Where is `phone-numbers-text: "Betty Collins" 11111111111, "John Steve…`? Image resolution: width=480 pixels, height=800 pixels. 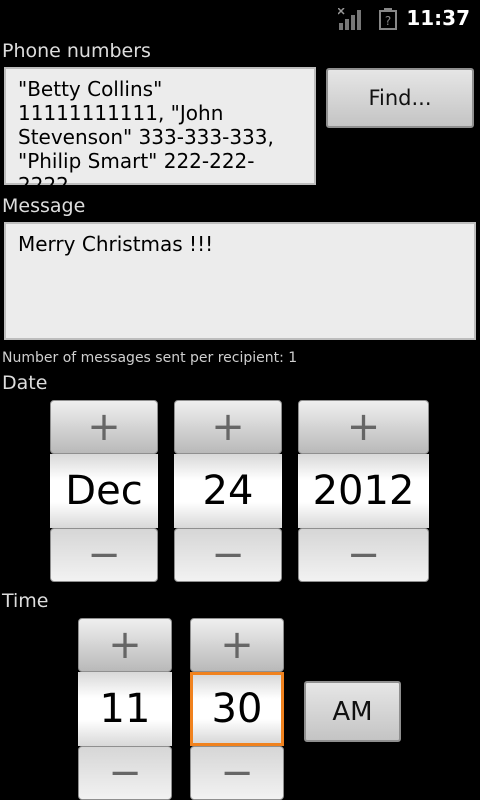 phone-numbers-text: "Betty Collins" 11111111111, "John Steve… is located at coordinates (146, 137).